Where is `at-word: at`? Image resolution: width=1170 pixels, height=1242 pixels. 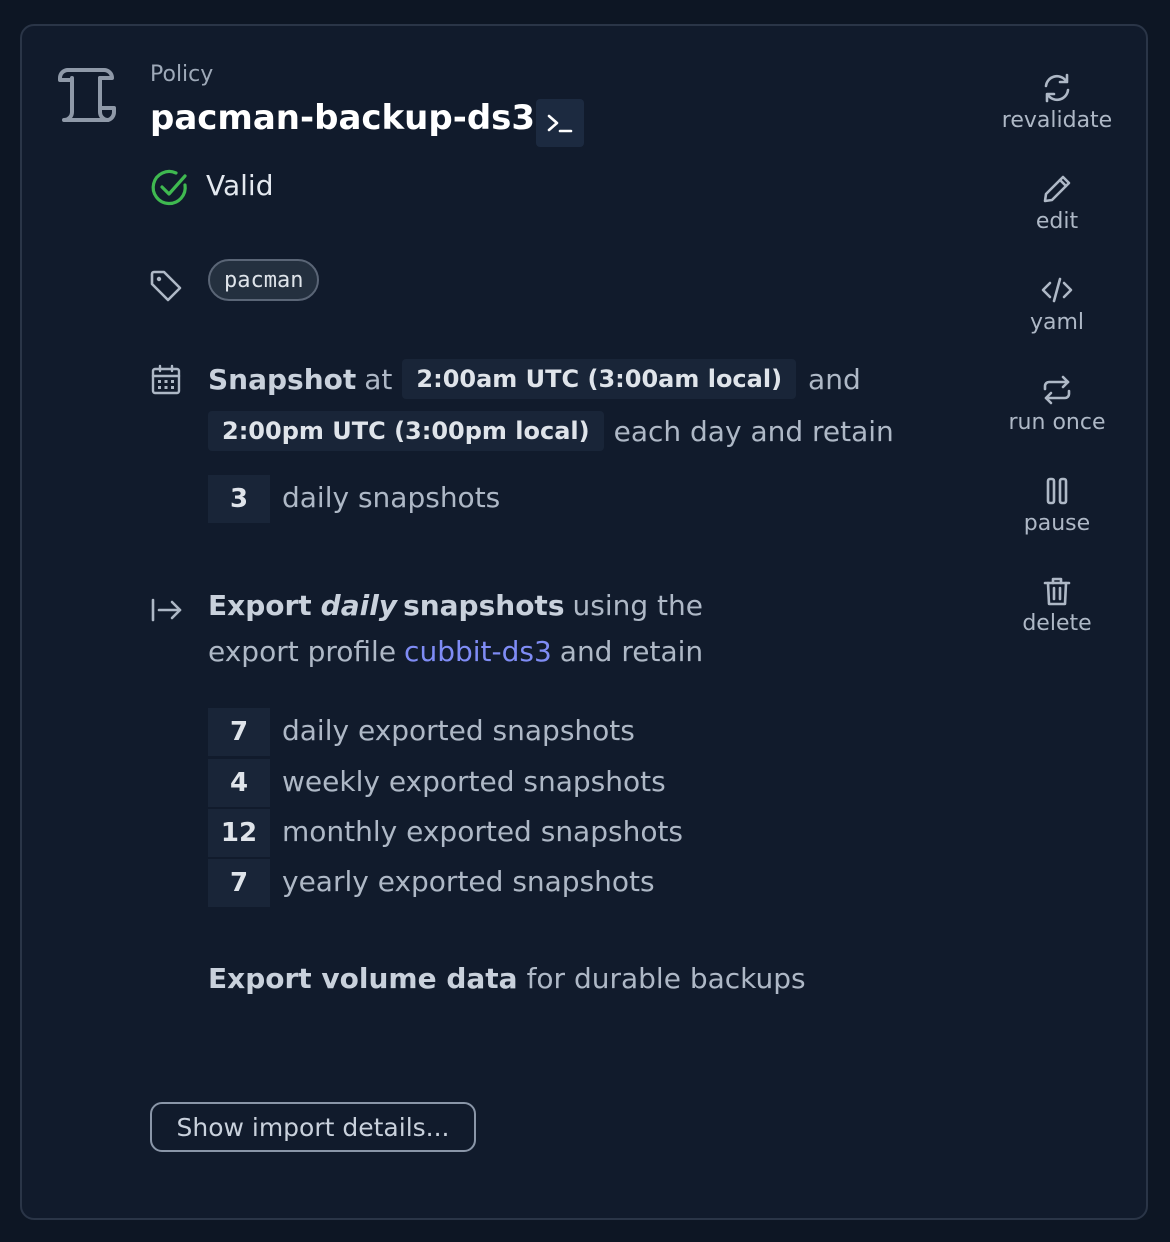
at-word: at is located at coordinates (378, 379).